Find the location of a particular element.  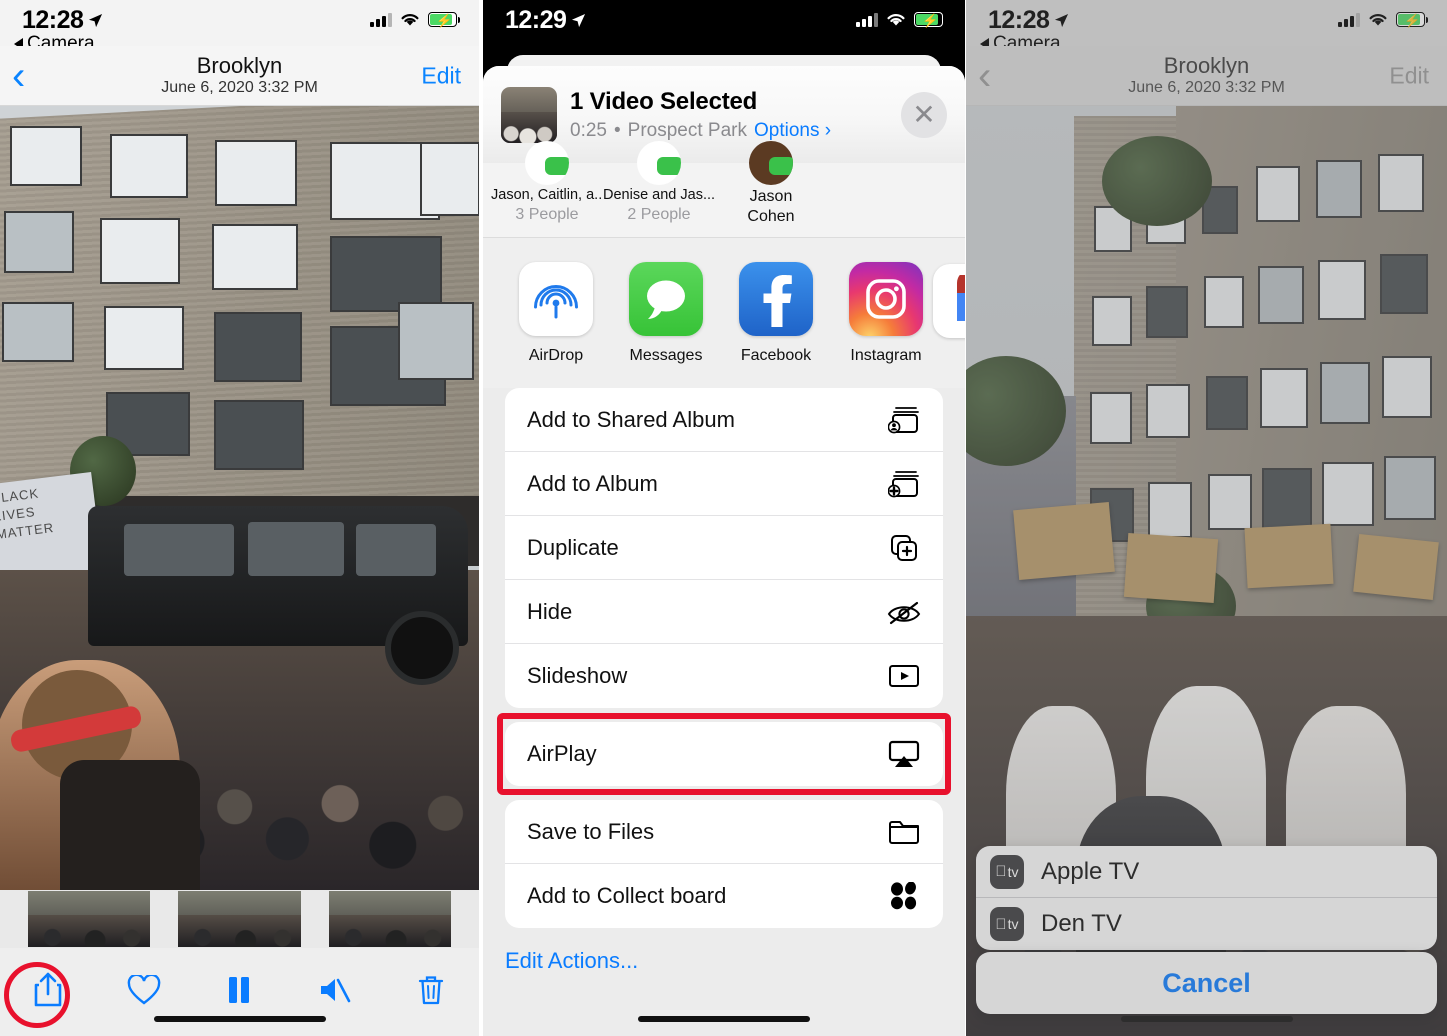

status-left-group: 12:29 is located at coordinates (545, 20).